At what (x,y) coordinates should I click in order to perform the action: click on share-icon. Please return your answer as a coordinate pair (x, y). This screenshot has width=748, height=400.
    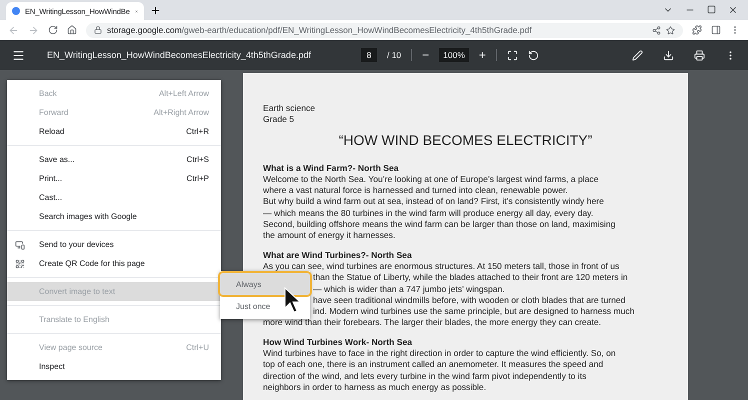
    Looking at the image, I should click on (656, 30).